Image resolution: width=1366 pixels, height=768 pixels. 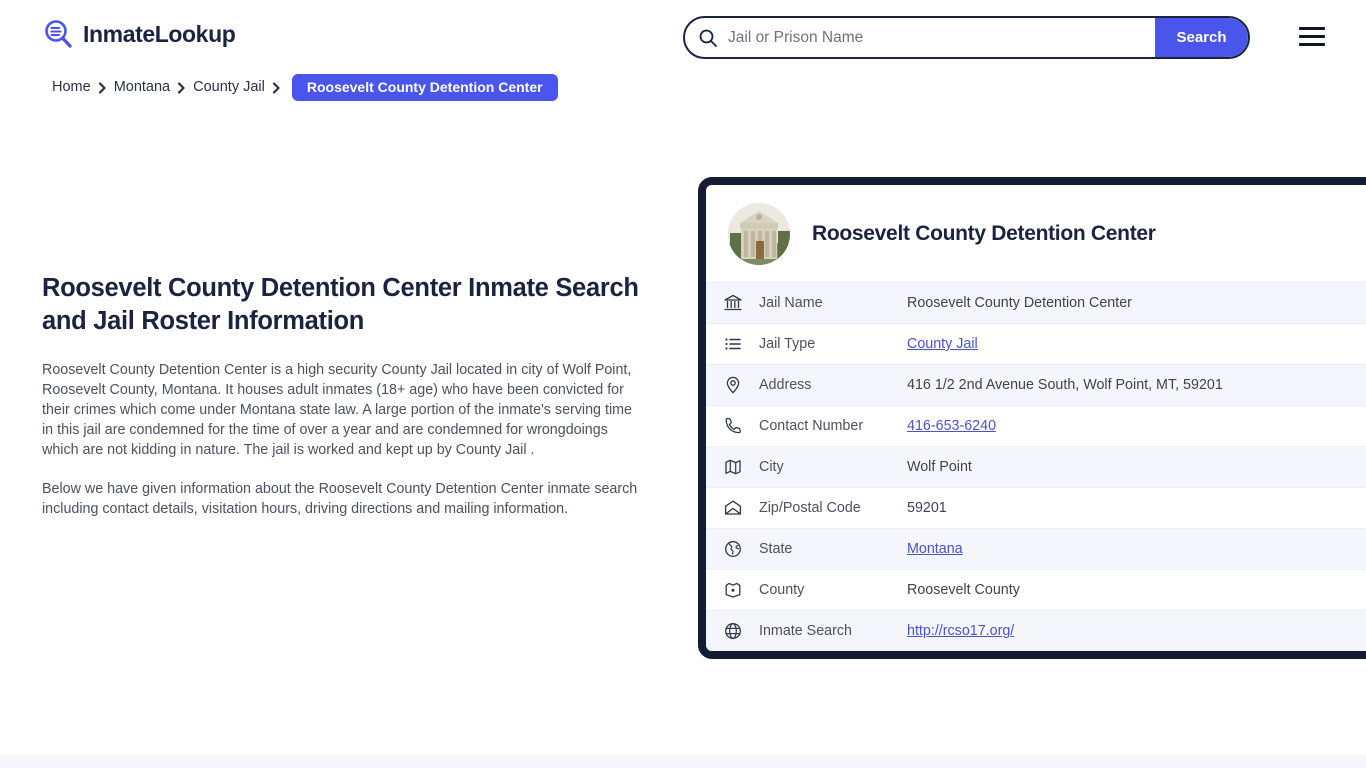 What do you see at coordinates (1036, 630) in the screenshot?
I see `table-row: Inmate Search http://rcso17.org/` at bounding box center [1036, 630].